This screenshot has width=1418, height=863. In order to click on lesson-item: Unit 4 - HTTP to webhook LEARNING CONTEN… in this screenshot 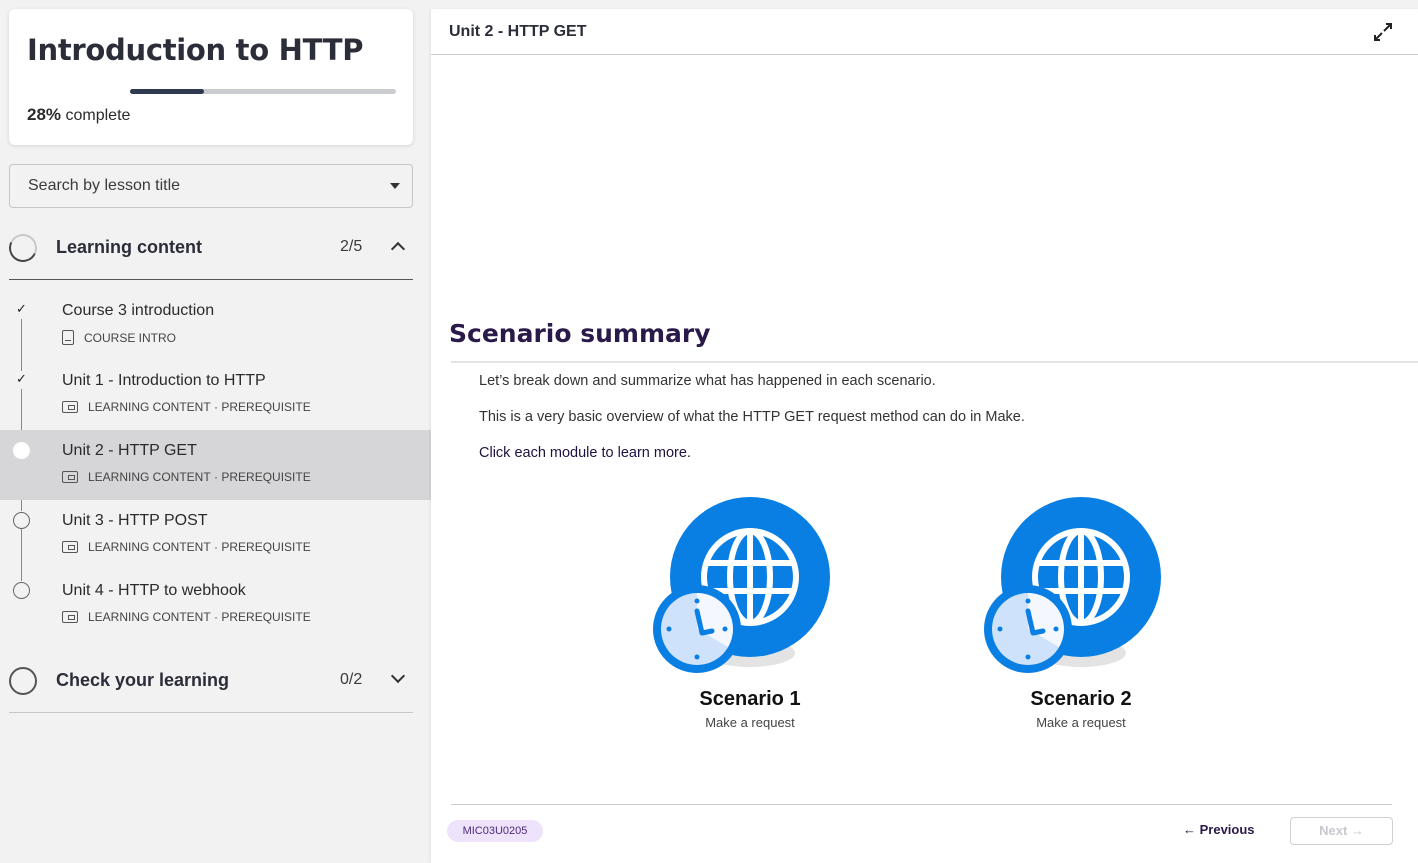, I will do `click(215, 605)`.